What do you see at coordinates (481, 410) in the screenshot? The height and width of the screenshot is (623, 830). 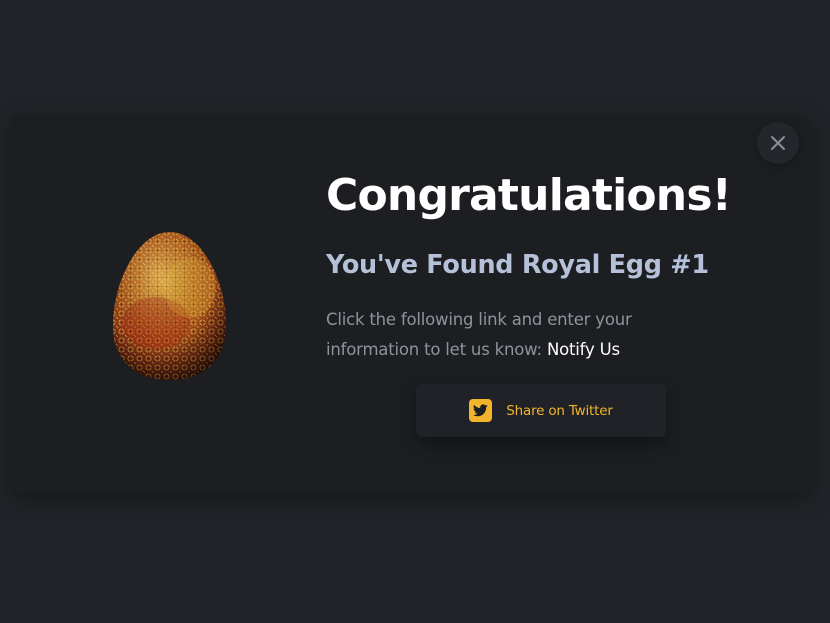 I see `twitter-icon` at bounding box center [481, 410].